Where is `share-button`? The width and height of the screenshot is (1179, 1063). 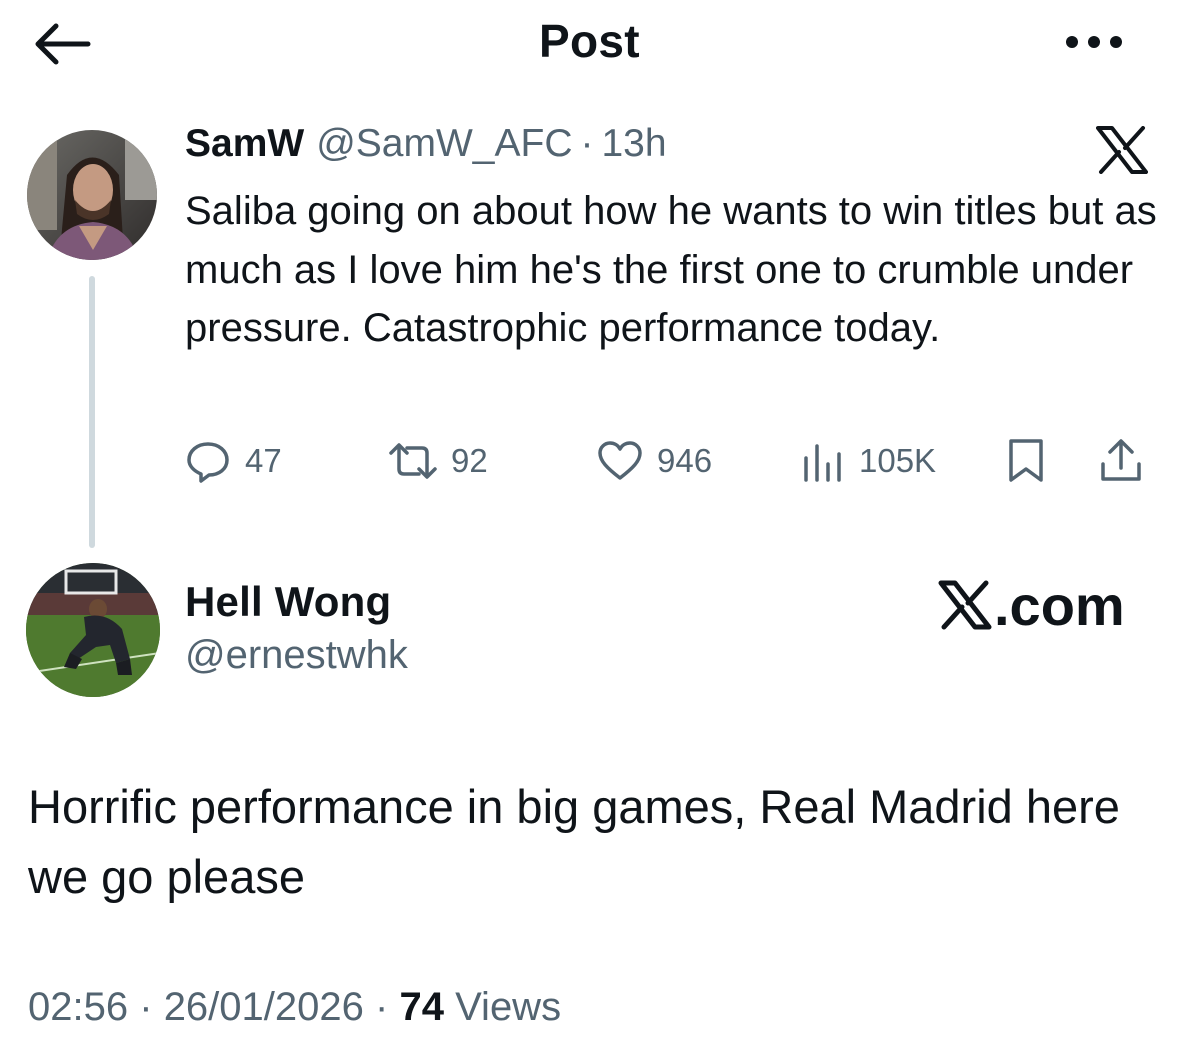 share-button is located at coordinates (1121, 461).